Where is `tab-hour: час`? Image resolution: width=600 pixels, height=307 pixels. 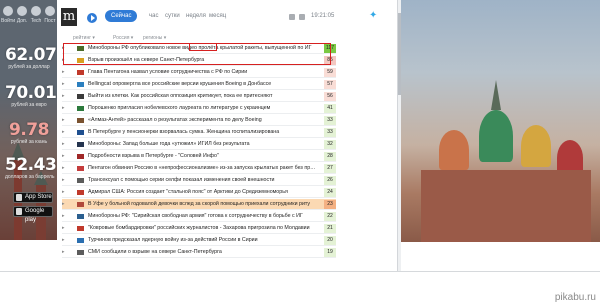 tab-hour: час is located at coordinates (153, 16).